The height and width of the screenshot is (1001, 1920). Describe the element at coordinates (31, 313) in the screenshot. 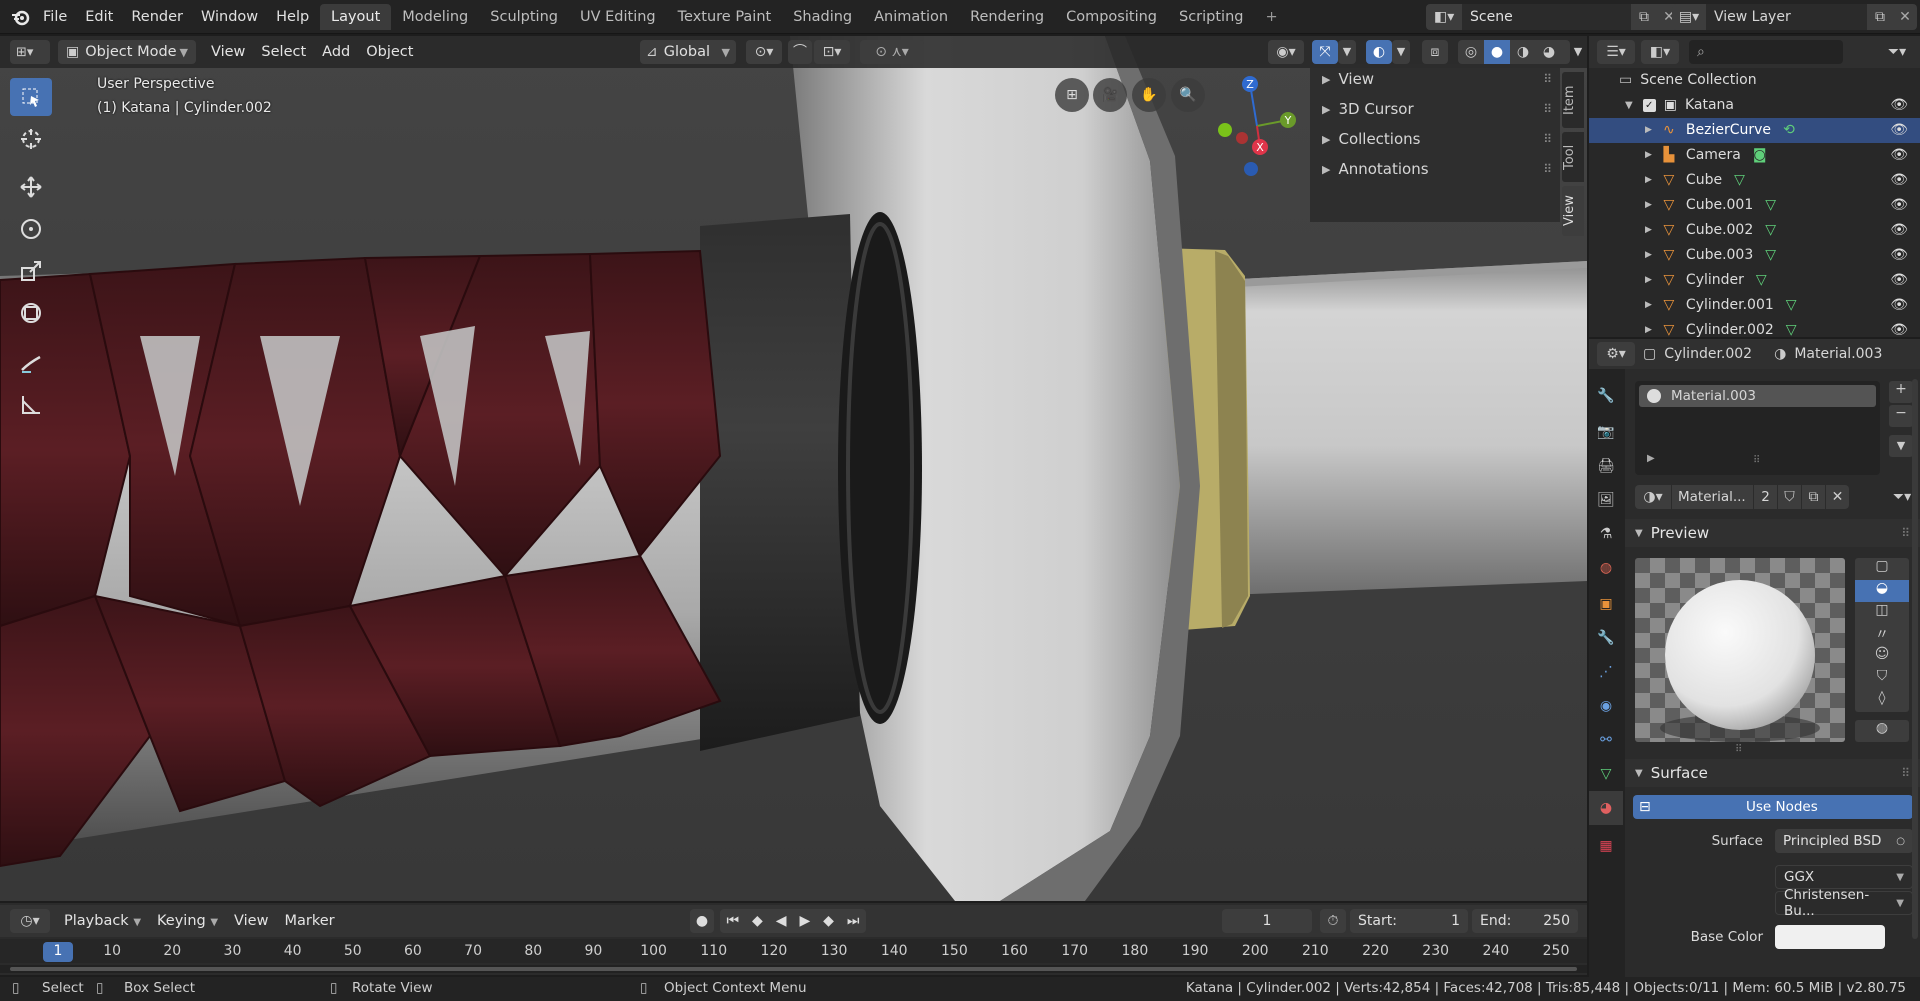

I see `transform-tool-icon` at that location.